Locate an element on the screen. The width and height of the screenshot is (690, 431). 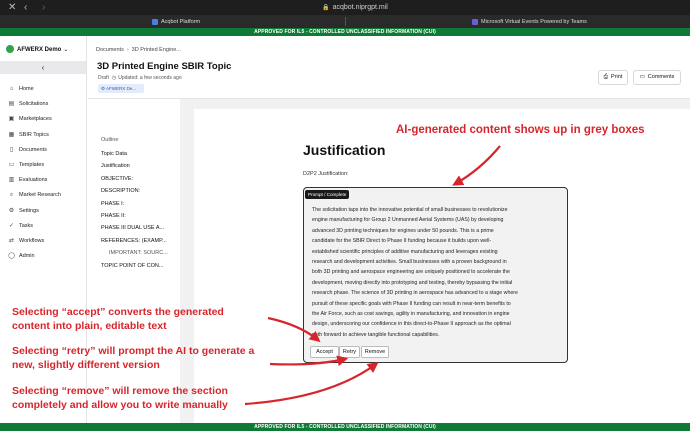
gear-icon: ⚙ is located at coordinates (11, 210).